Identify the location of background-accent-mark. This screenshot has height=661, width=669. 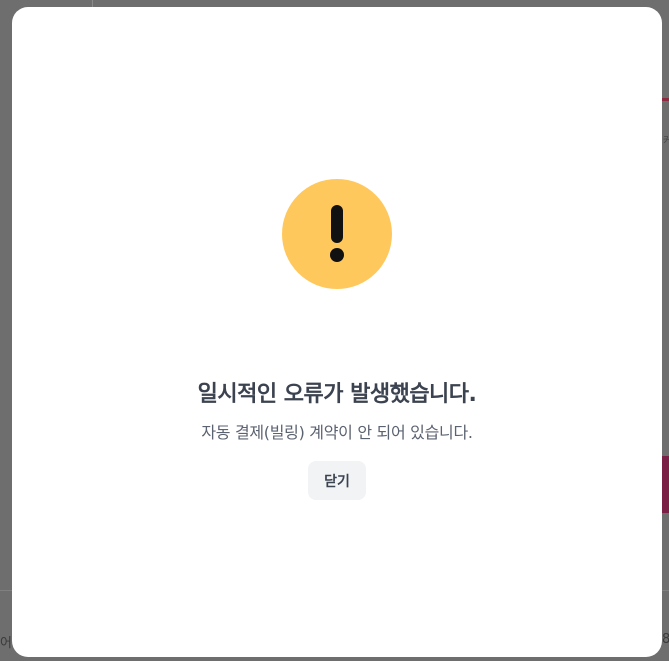
(665, 99).